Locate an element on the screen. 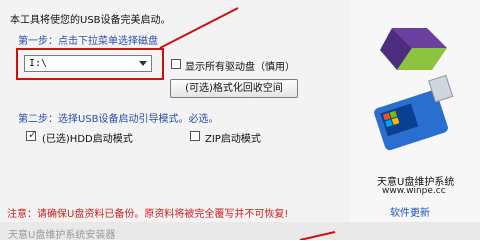  drive-select-value: I:\ is located at coordinates (38, 63).